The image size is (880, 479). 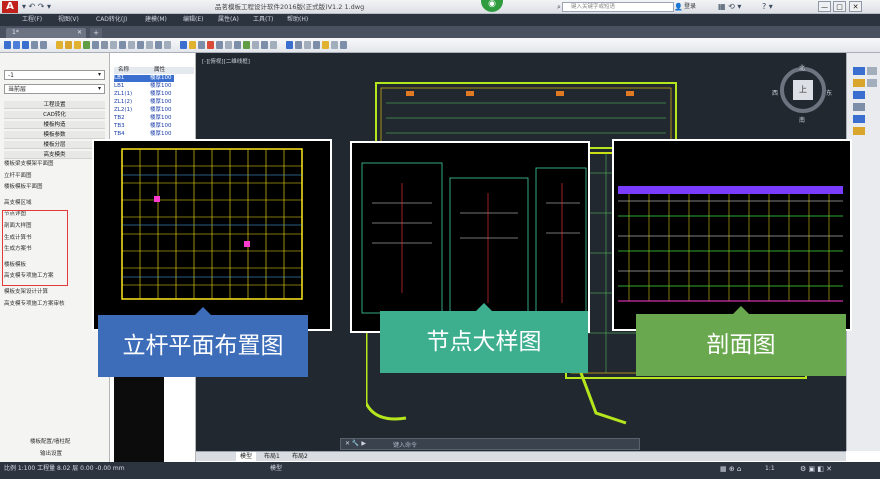 I want to click on open-file-icon, so click(x=16, y=45).